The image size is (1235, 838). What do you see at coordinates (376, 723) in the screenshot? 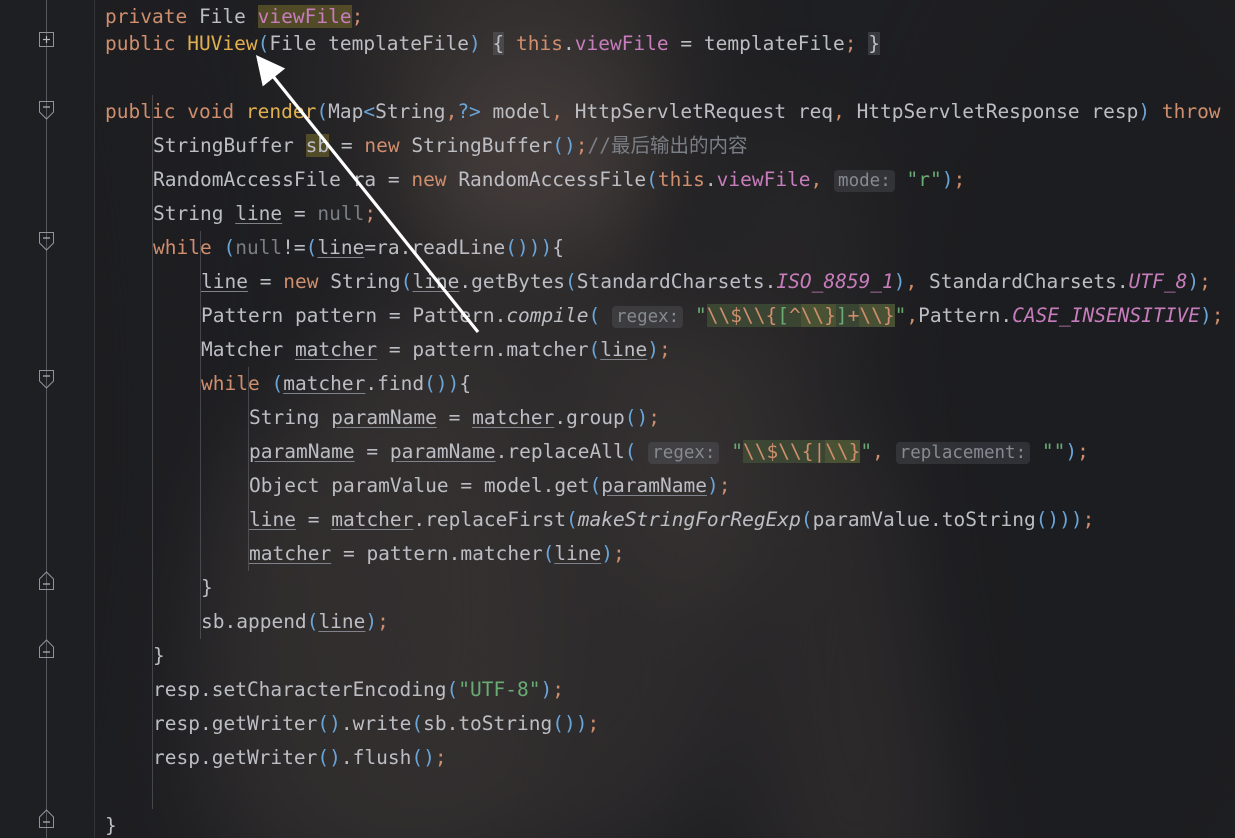
I see `code-line: resp.getWriter().write(sb.toString());` at bounding box center [376, 723].